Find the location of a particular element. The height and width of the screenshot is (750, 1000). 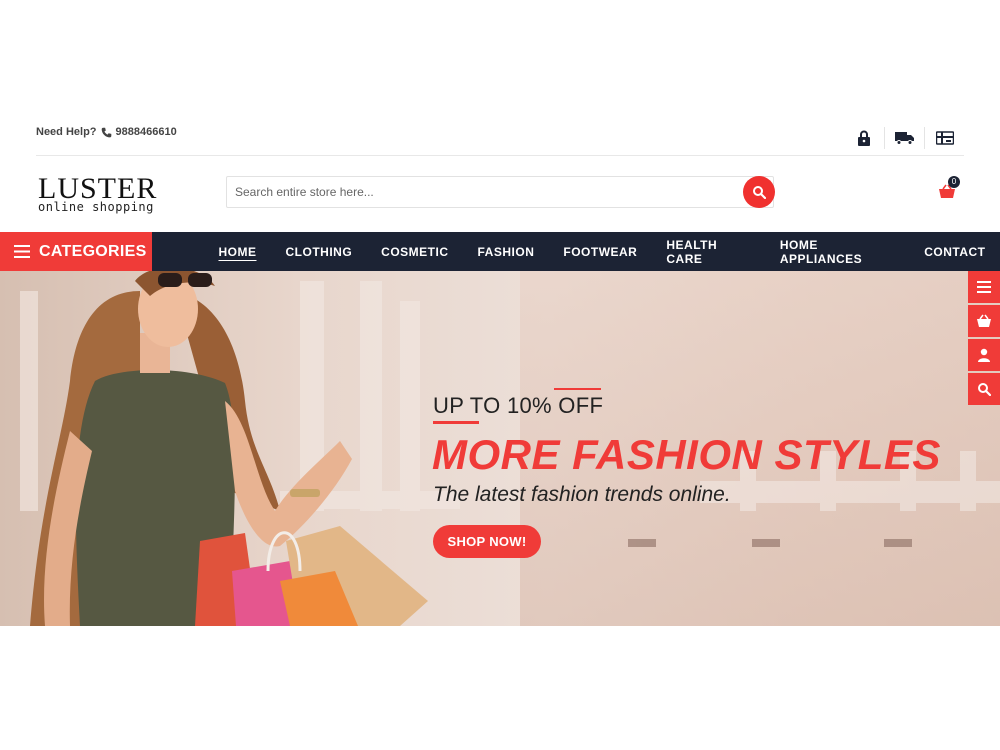

nav-item-home-appliances: HOME APPLIANCES is located at coordinates (837, 252).